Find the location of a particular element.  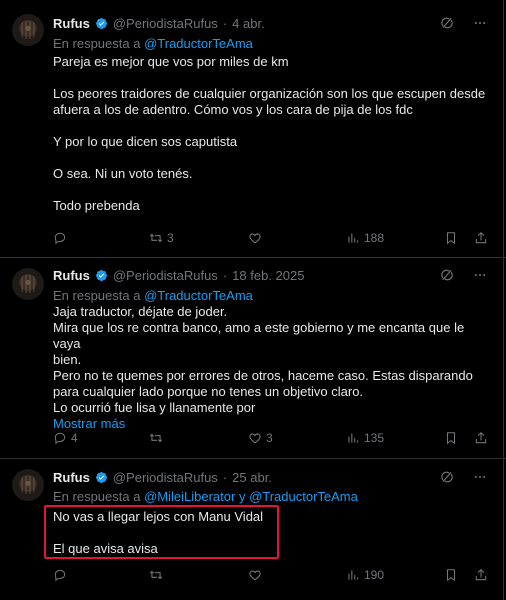

tweet-line: Pareja es mejor que vos por miles de km is located at coordinates (171, 61).